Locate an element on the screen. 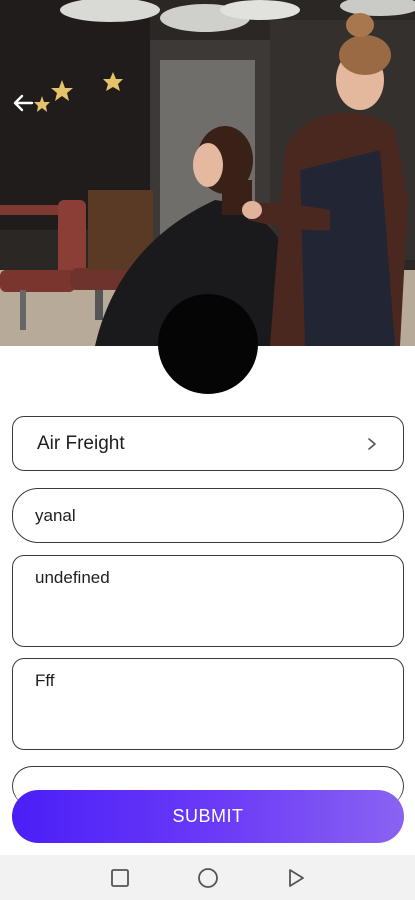 Image resolution: width=415 pixels, height=900 pixels. notes-textarea: Fff is located at coordinates (208, 704).